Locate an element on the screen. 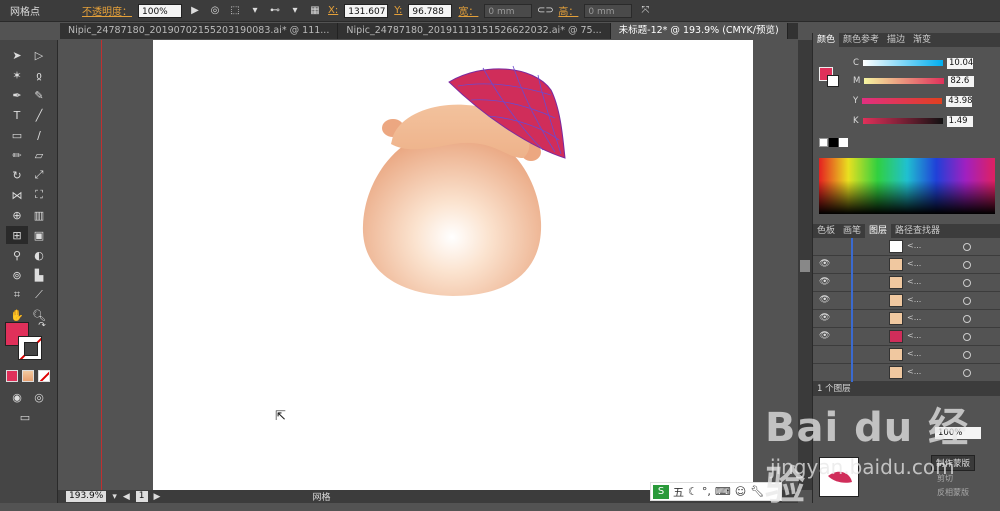 This screenshot has width=1000, height=511. tab-color-guide: 颜色参考 is located at coordinates (861, 40).